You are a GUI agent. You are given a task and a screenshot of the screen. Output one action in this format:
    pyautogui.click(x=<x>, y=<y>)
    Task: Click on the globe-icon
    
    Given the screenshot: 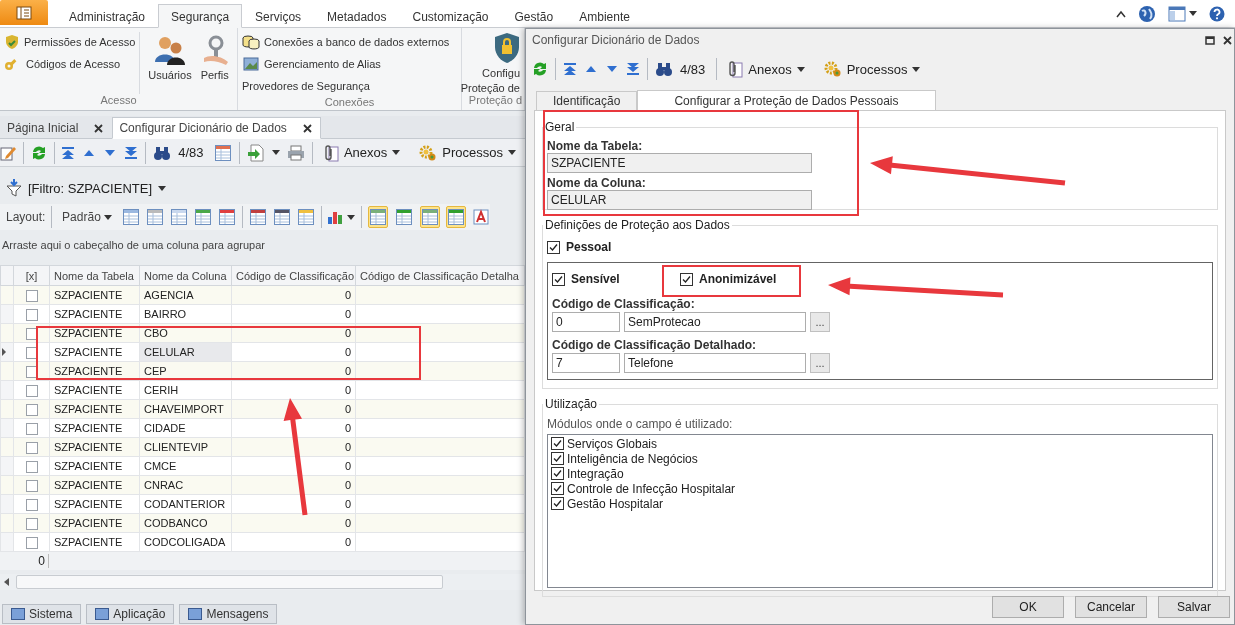 What is the action you would take?
    pyautogui.click(x=1147, y=13)
    